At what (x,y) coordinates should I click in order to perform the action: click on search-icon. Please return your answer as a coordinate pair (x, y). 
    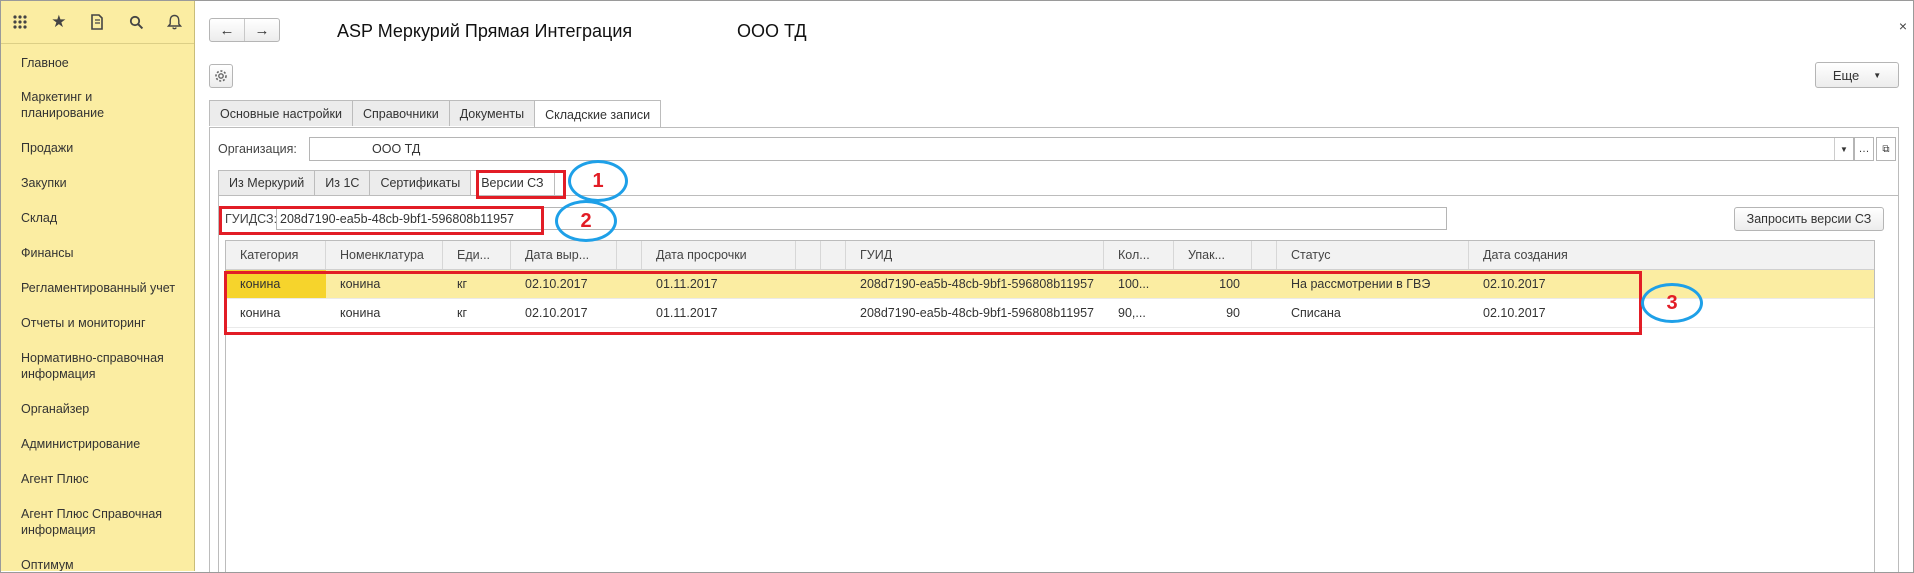
    Looking at the image, I should click on (136, 22).